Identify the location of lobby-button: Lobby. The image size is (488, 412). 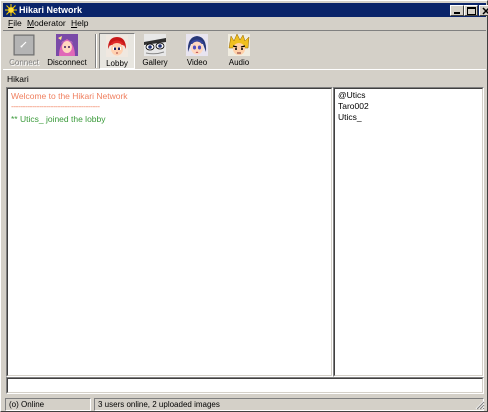
(117, 51).